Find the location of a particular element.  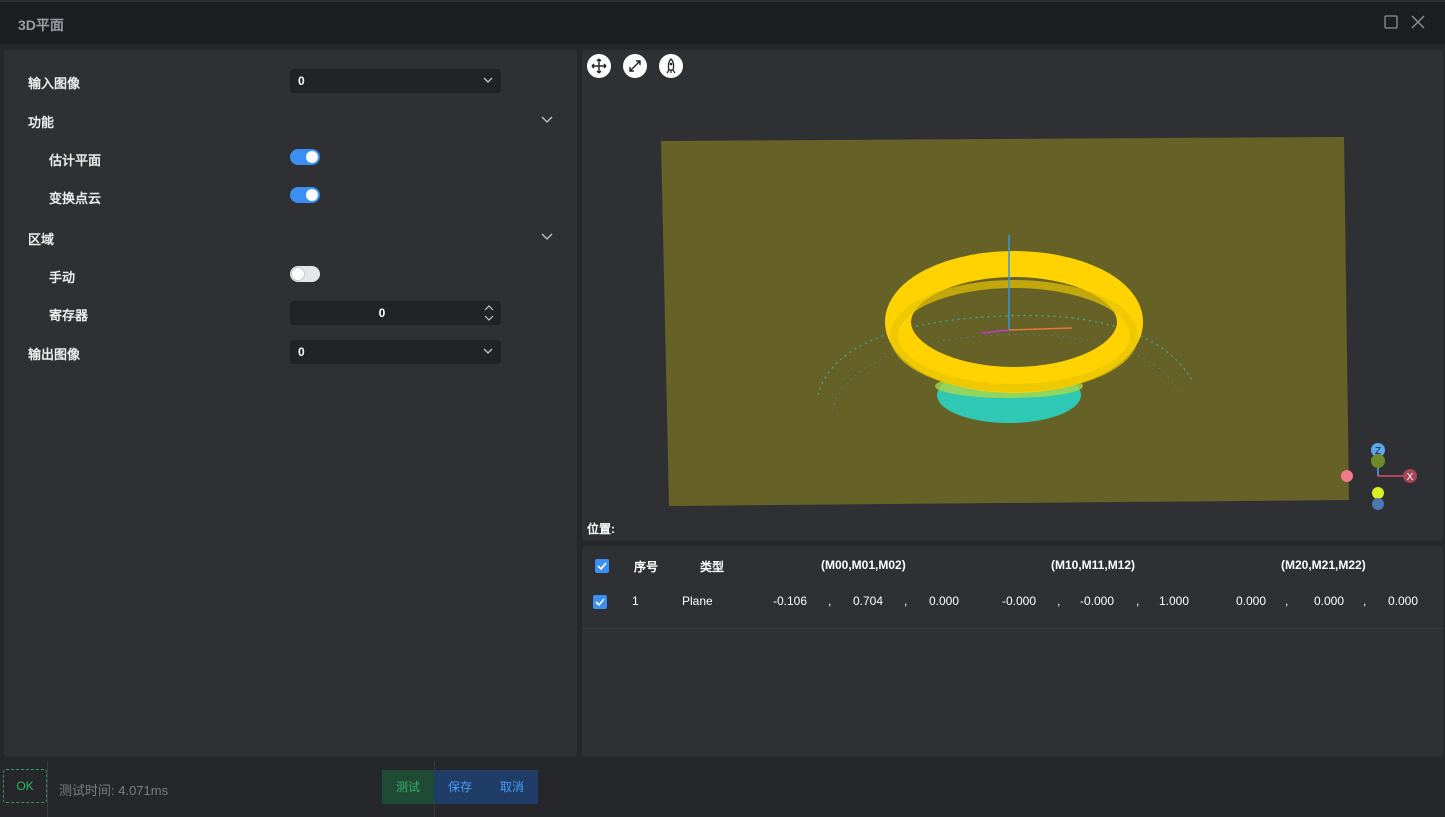

rocket-icon is located at coordinates (671, 66).